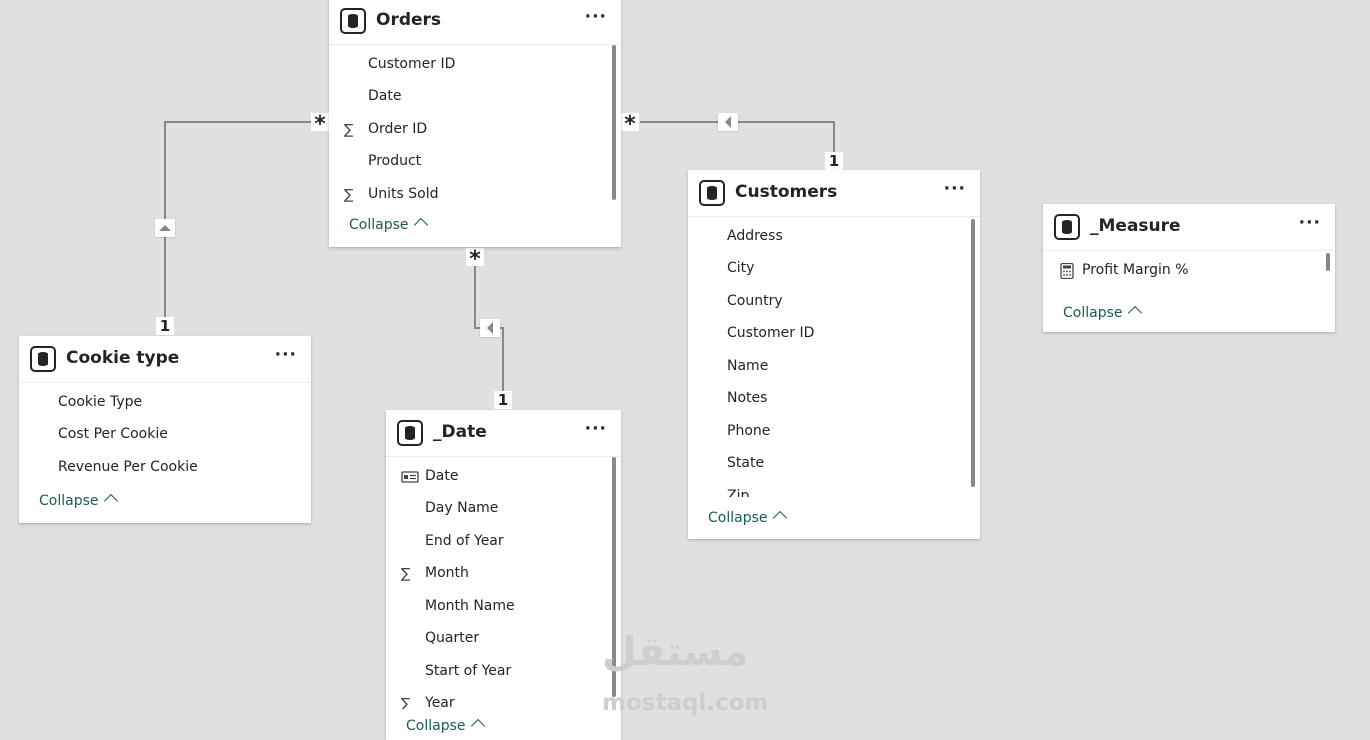  What do you see at coordinates (462, 508) in the screenshot?
I see `field-label: Day Name` at bounding box center [462, 508].